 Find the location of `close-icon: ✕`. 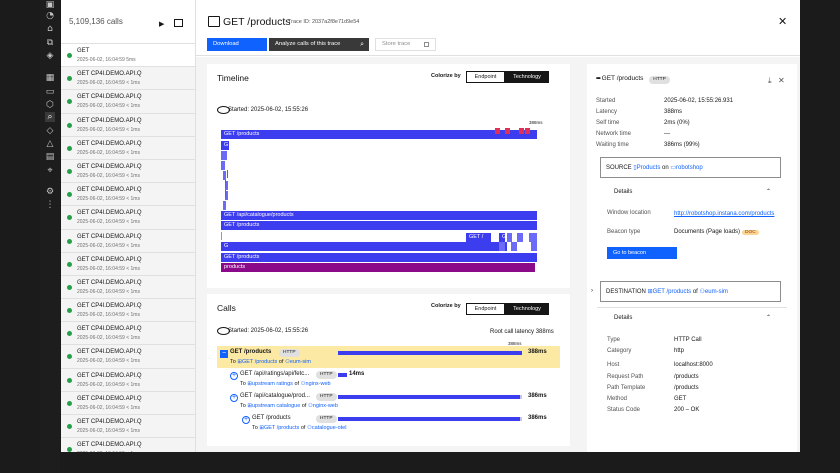

close-icon: ✕ is located at coordinates (782, 21).